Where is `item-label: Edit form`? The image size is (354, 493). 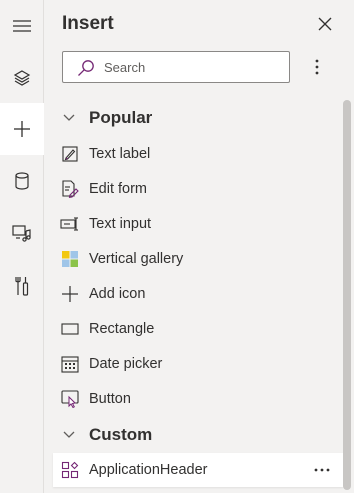
item-label: Edit form is located at coordinates (118, 189).